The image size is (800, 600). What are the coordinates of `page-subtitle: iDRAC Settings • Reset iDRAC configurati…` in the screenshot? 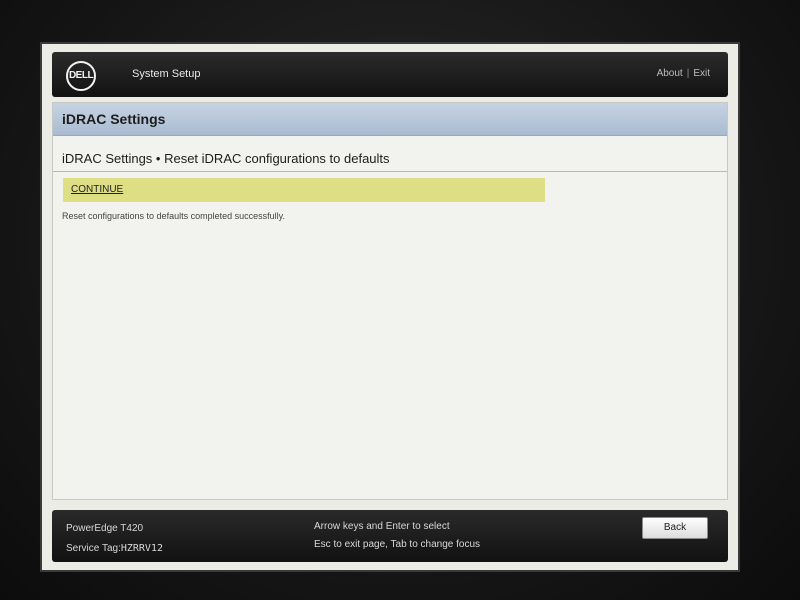 It's located at (226, 158).